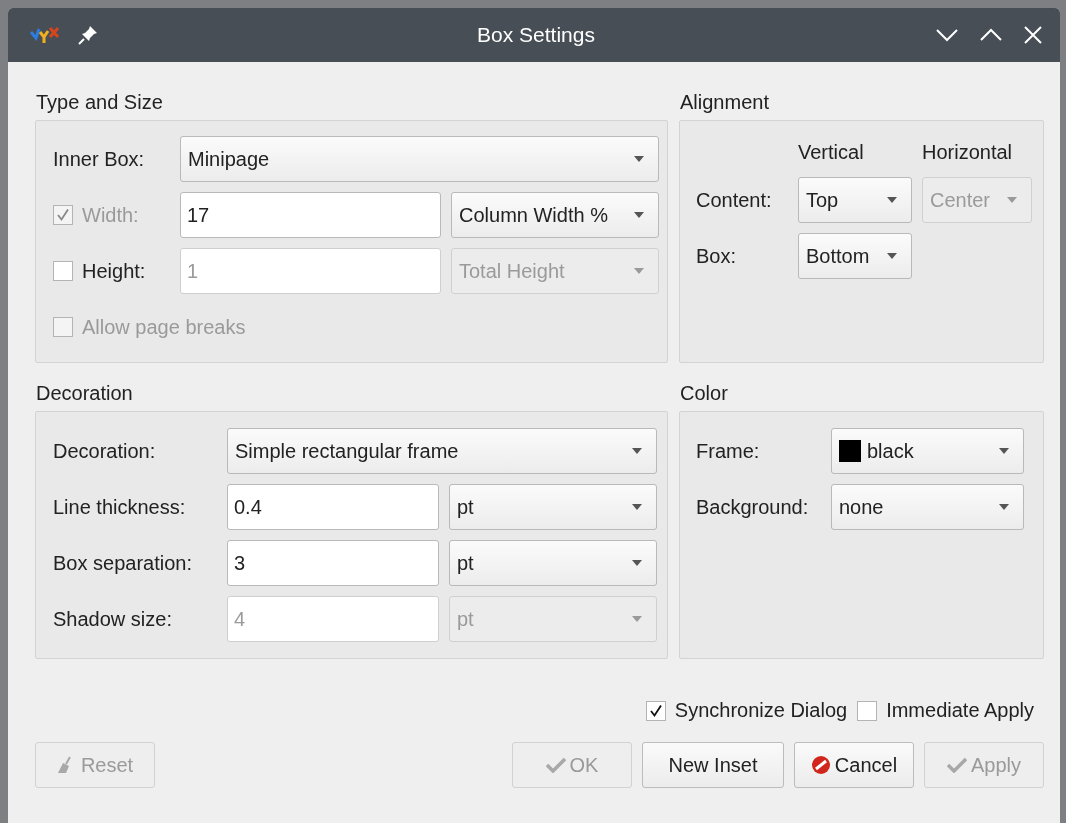 Image resolution: width=1066 pixels, height=823 pixels. I want to click on input-field: 0.4, so click(333, 507).